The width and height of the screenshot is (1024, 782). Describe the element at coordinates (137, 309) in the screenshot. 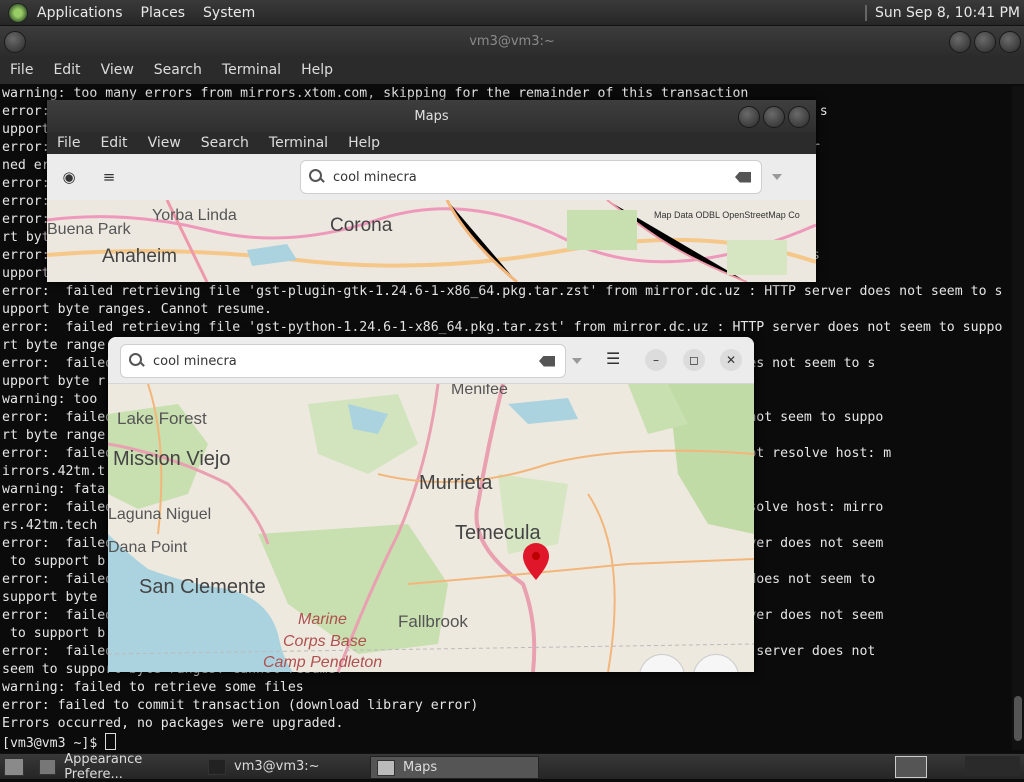

I see `terminal-line: upport byte ranges. Cannot resume.` at that location.